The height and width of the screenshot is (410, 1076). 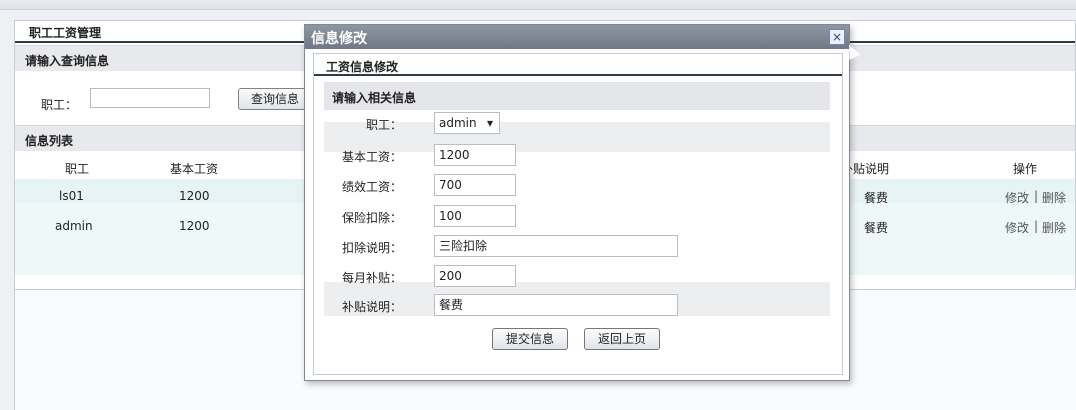 I want to click on close-icon: ×, so click(x=837, y=37).